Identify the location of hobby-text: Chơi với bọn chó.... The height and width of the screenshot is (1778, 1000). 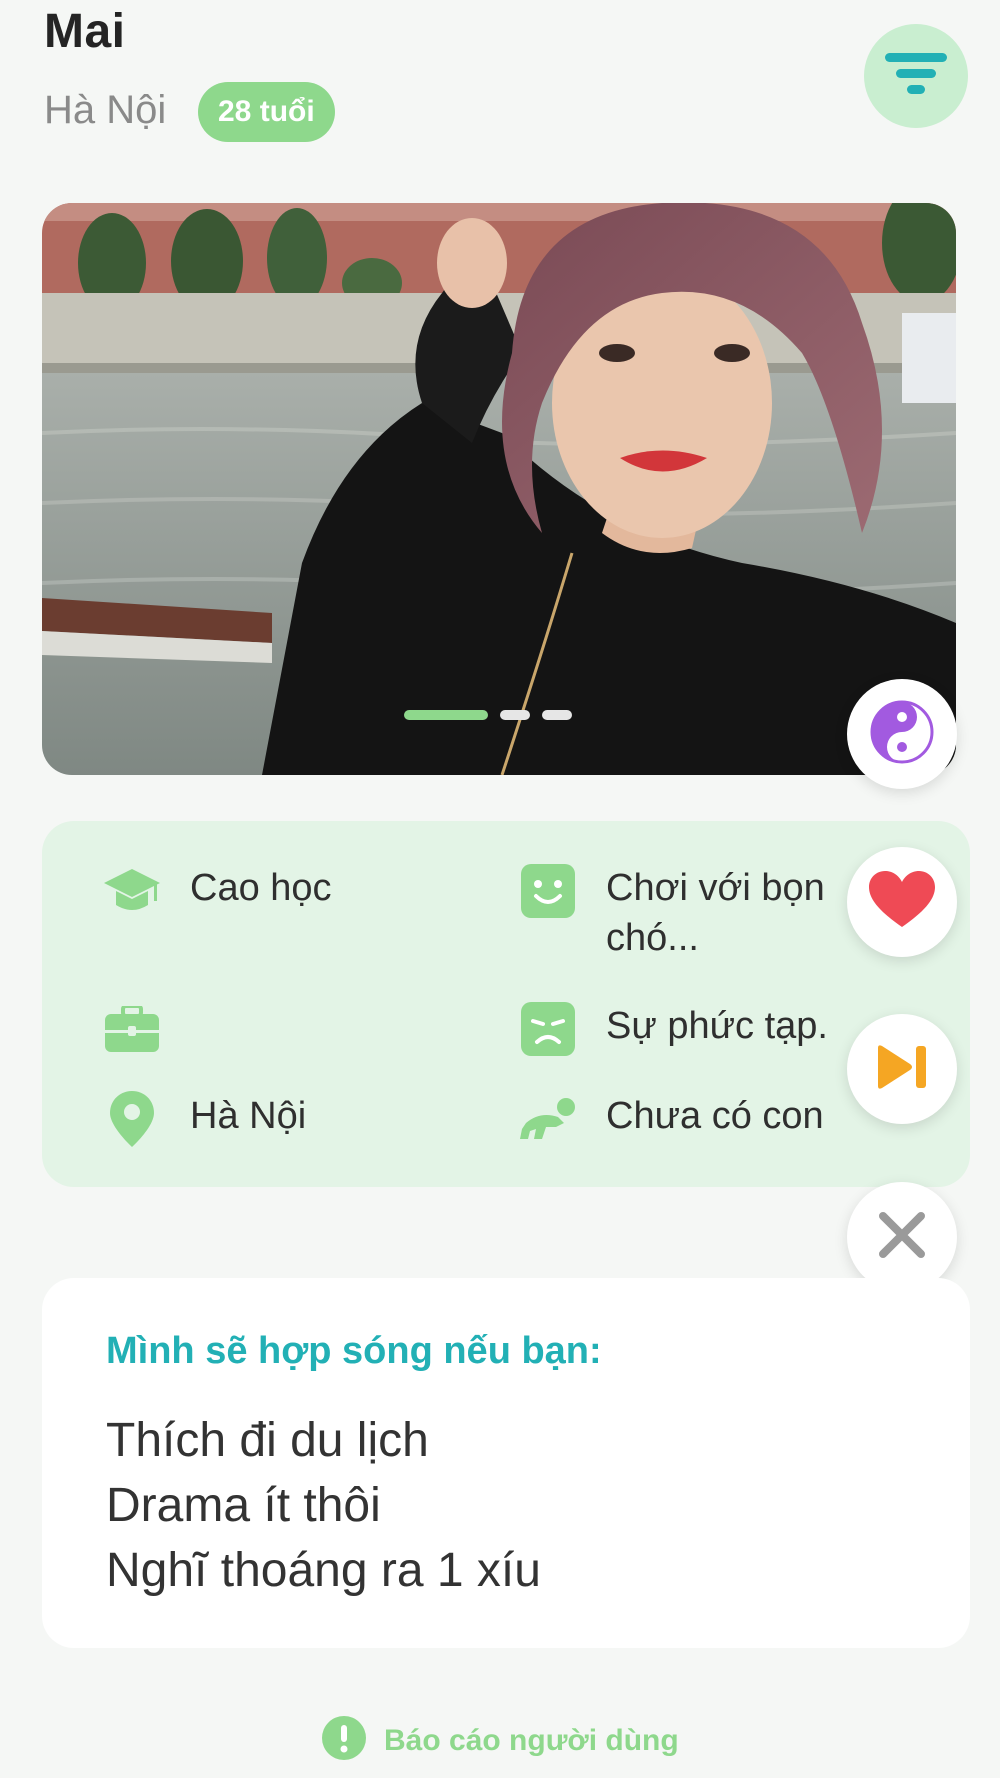
(731, 913).